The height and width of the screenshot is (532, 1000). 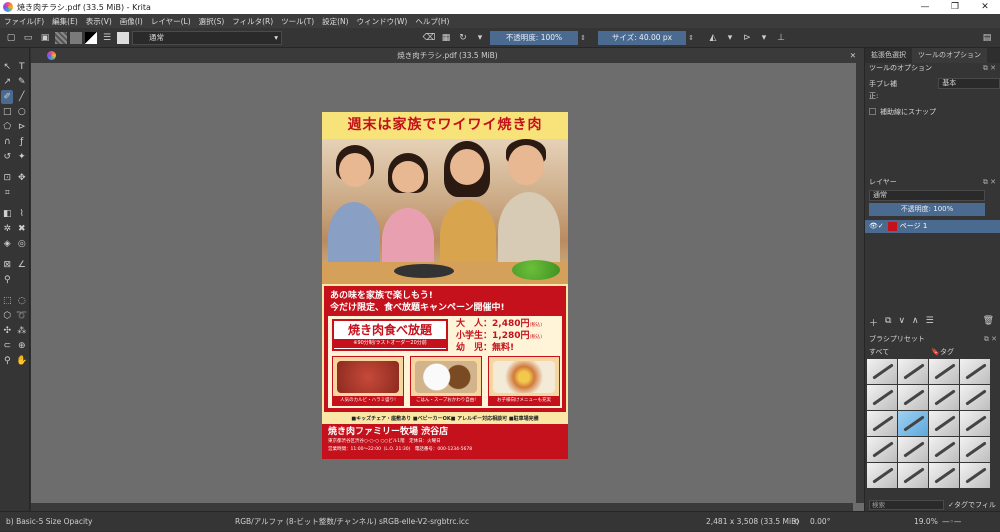 I want to click on tag-filter-label: タグでフィルタ, so click(x=977, y=510).